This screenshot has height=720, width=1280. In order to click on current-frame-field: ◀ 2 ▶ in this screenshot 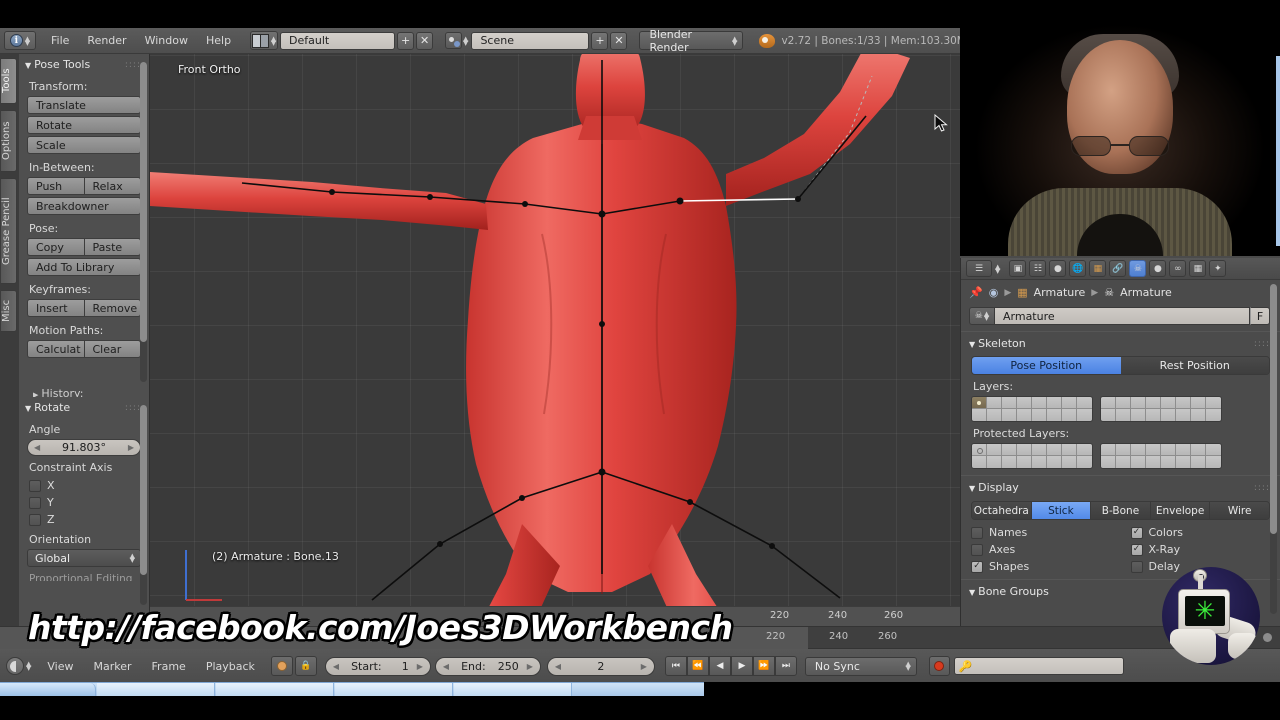, I will do `click(600, 666)`.